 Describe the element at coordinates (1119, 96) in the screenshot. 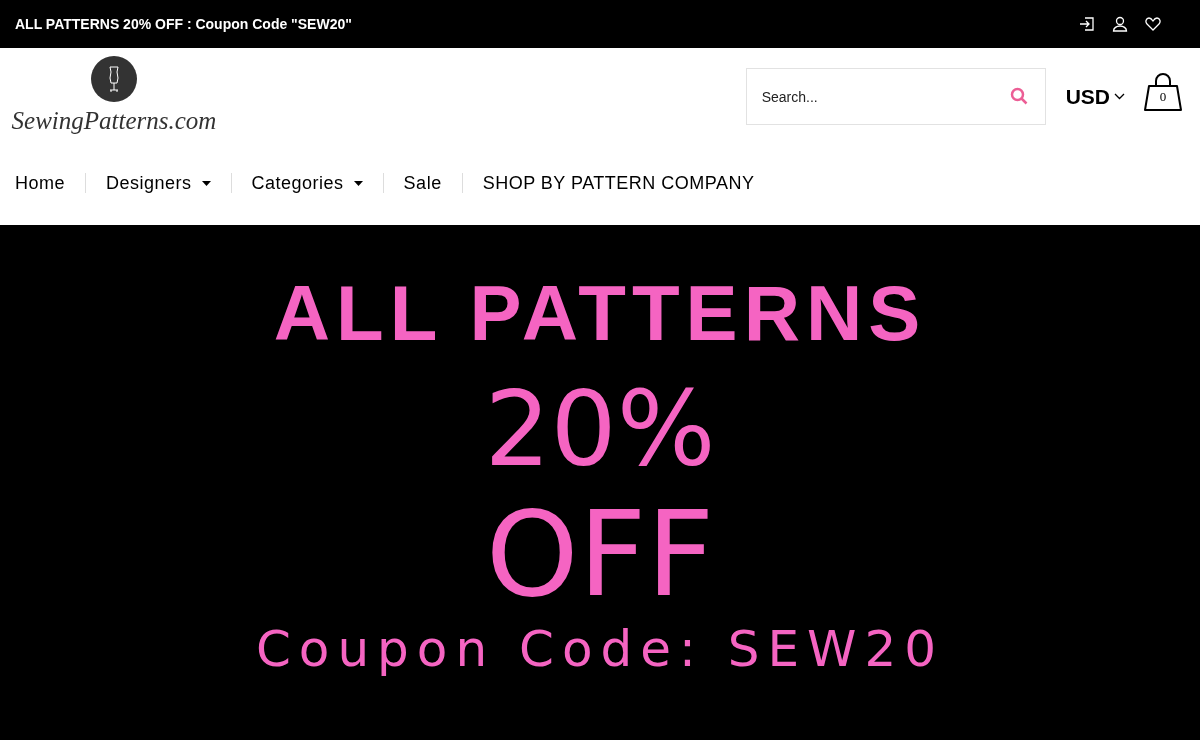

I see `chevron-down-icon` at that location.